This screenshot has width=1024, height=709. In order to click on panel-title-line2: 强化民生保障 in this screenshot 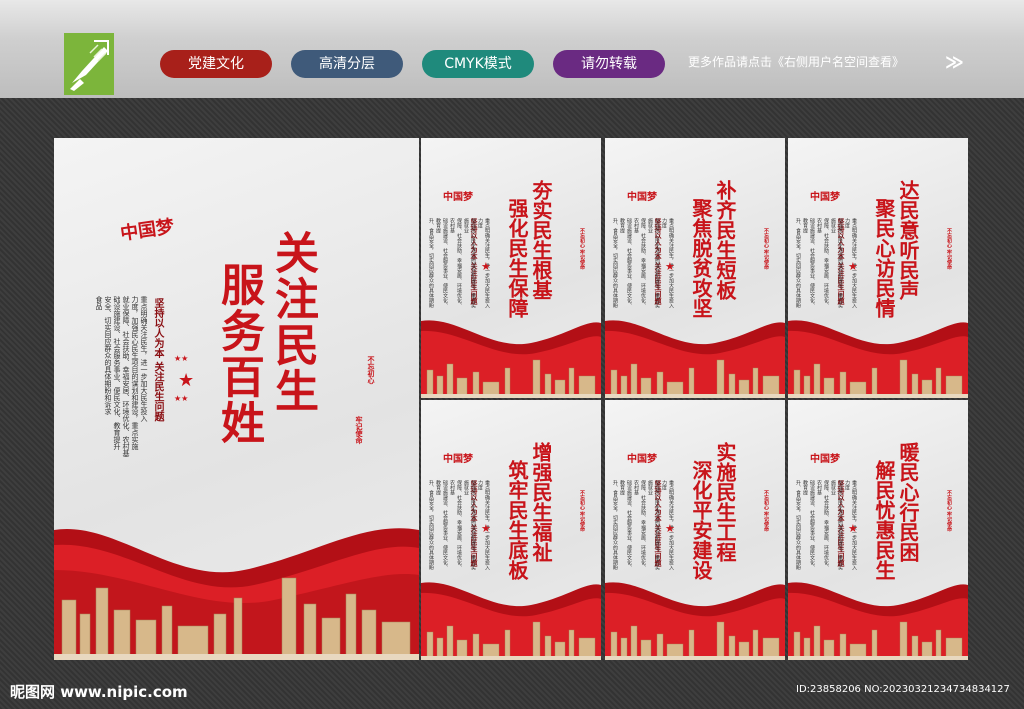, I will do `click(517, 258)`.